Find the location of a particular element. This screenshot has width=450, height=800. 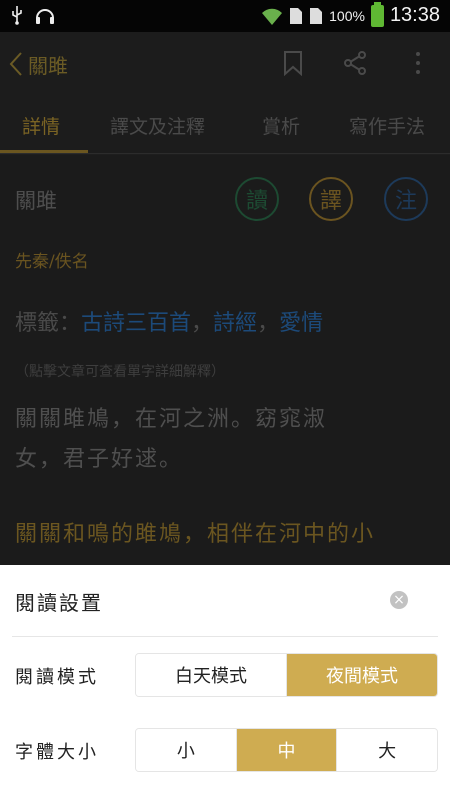

back-icon is located at coordinates (17, 64).